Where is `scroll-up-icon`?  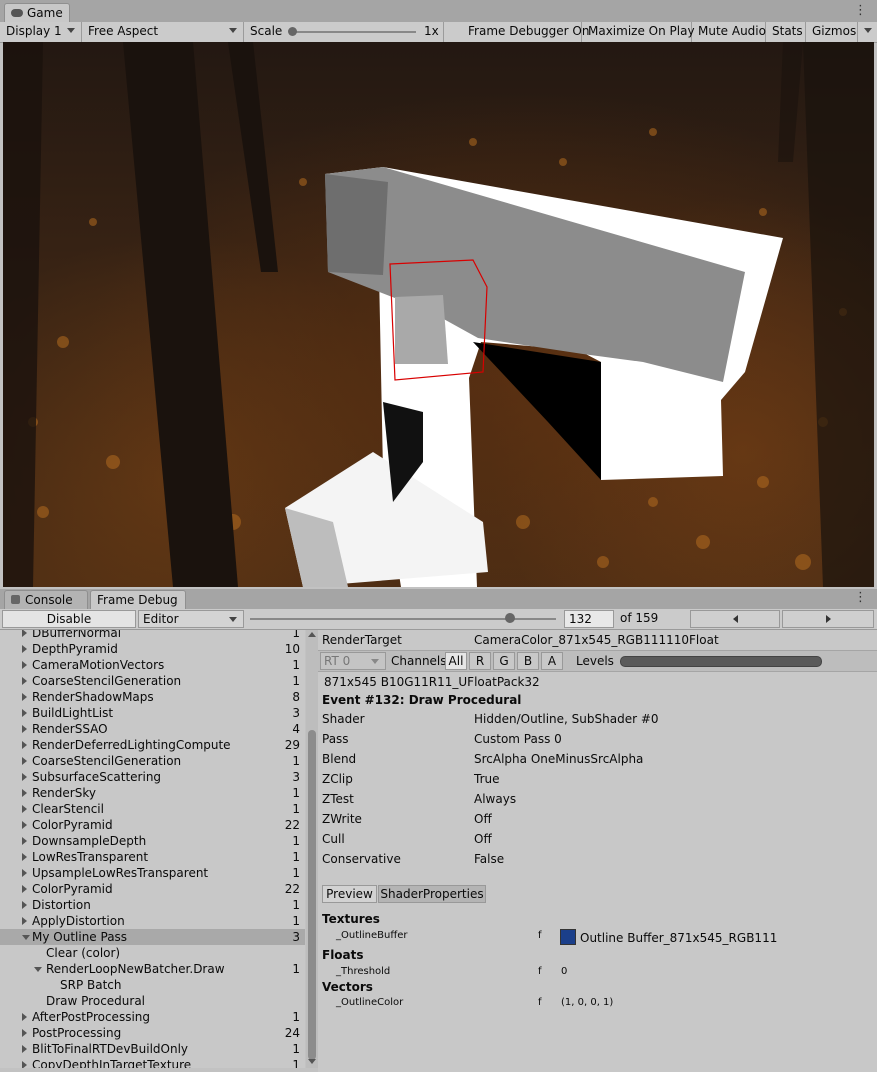 scroll-up-icon is located at coordinates (312, 634).